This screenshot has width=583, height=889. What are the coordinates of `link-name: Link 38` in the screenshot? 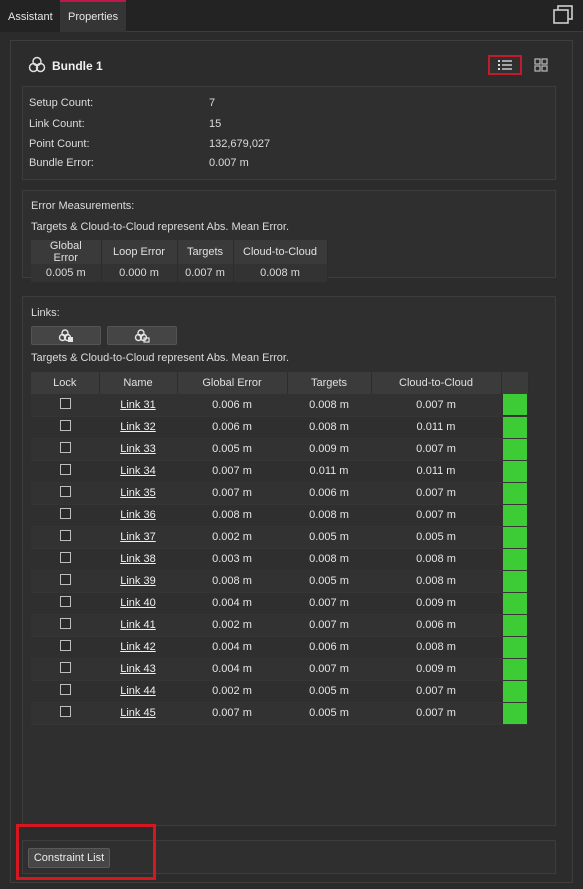 It's located at (137, 559).